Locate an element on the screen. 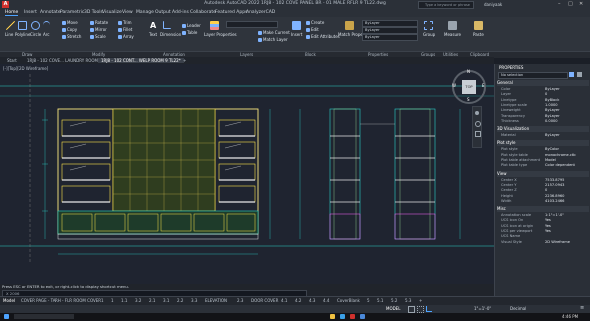 The image size is (590, 321). ribbon-tab-collaborate: Collaborate is located at coordinates (203, 12).